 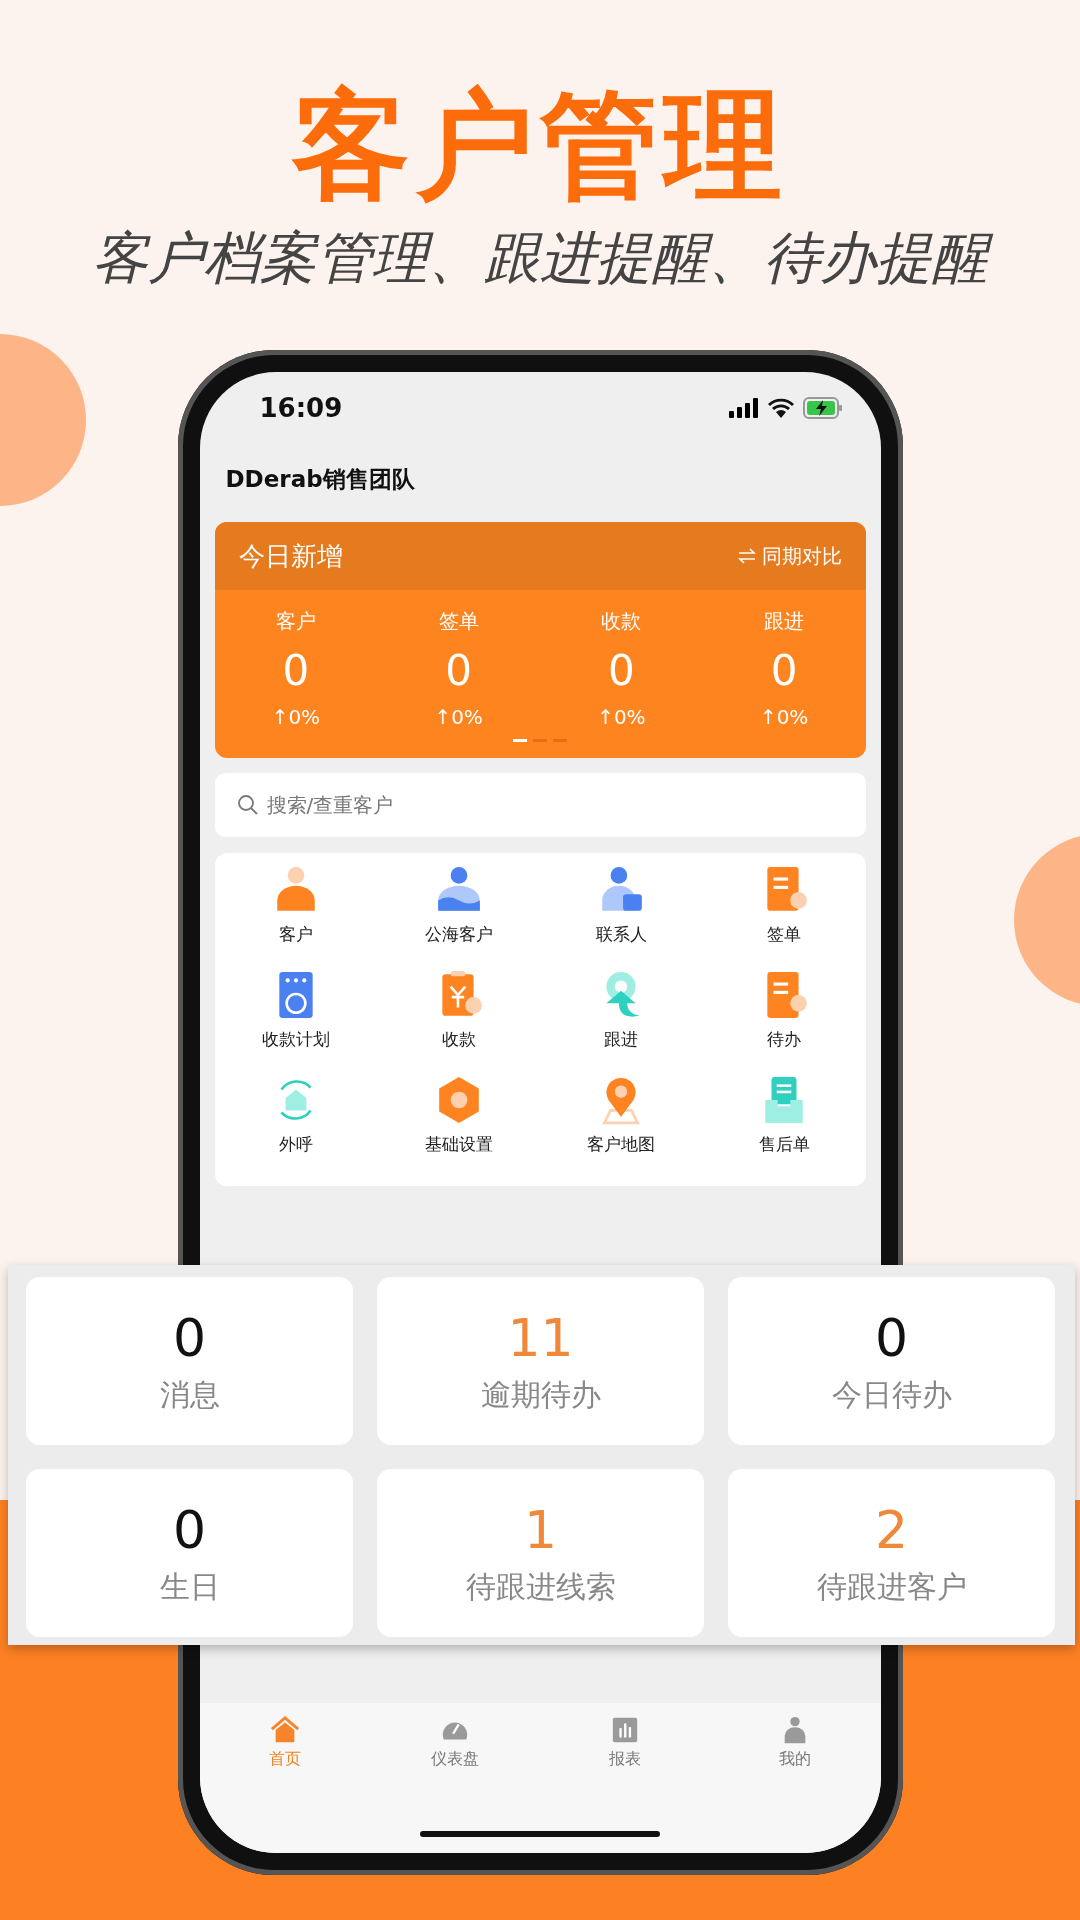 I want to click on reminder-label: 待跟进线索, so click(x=540, y=1586).